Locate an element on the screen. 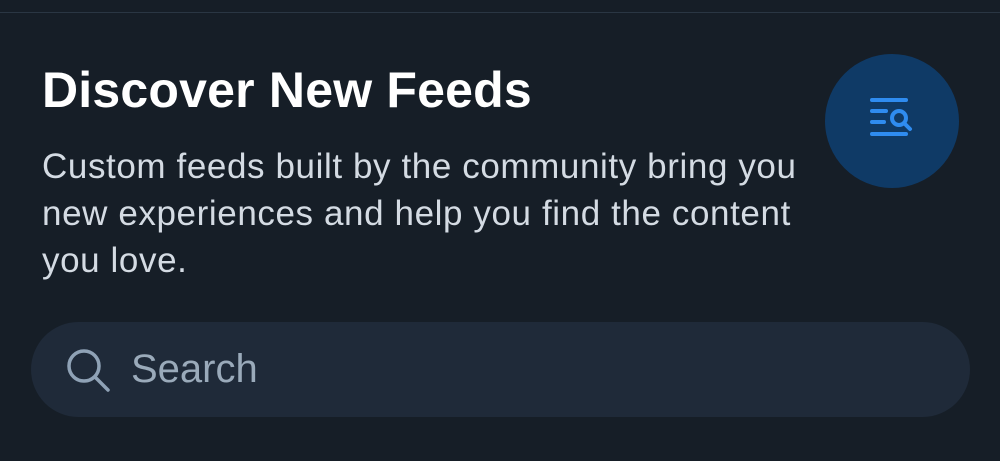 This screenshot has height=461, width=1000. search-input is located at coordinates (511, 369).